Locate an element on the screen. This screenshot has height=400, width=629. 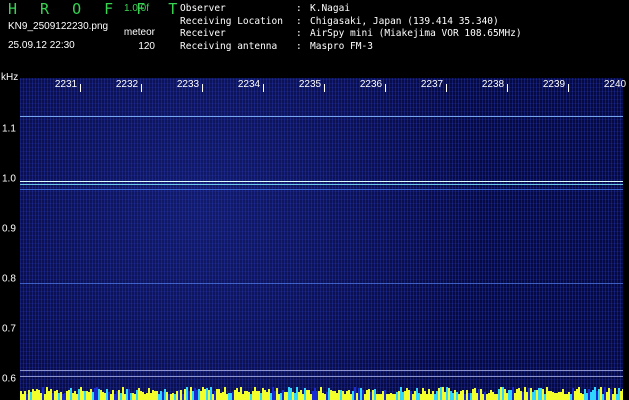
datetime-label: 25.09.12 22:30 is located at coordinates (41, 45).